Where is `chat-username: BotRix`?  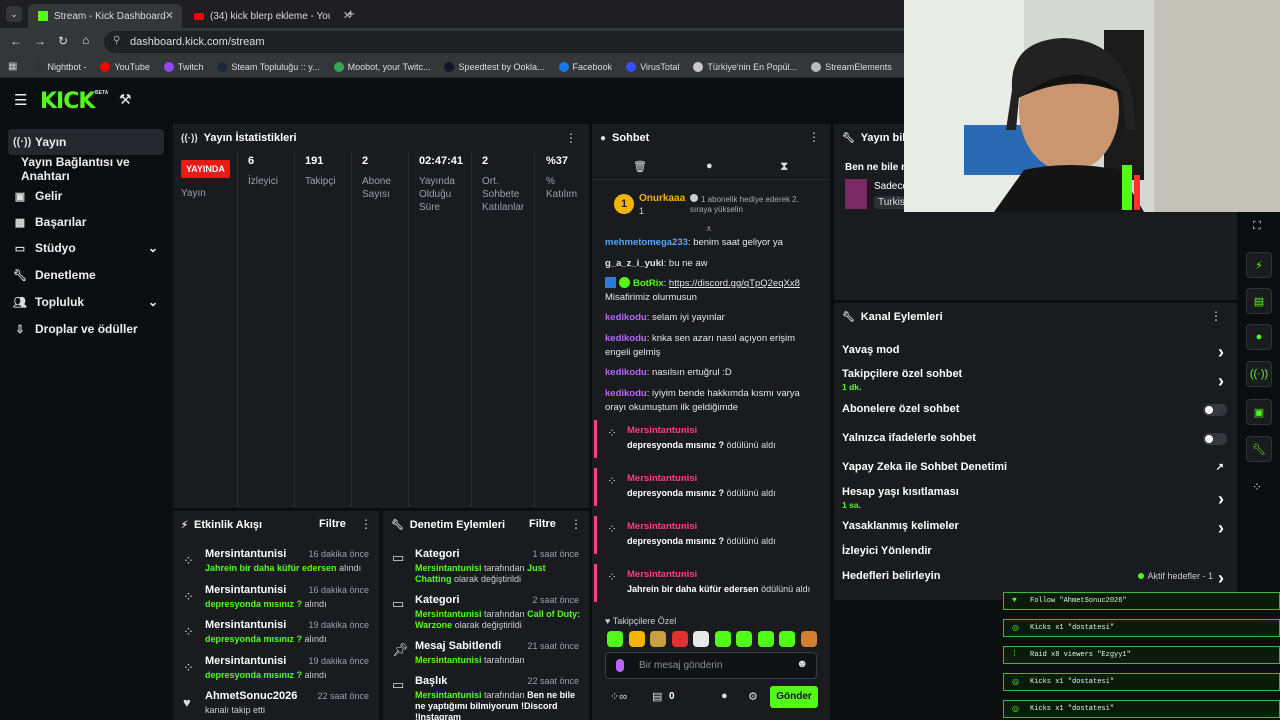 chat-username: BotRix is located at coordinates (648, 283).